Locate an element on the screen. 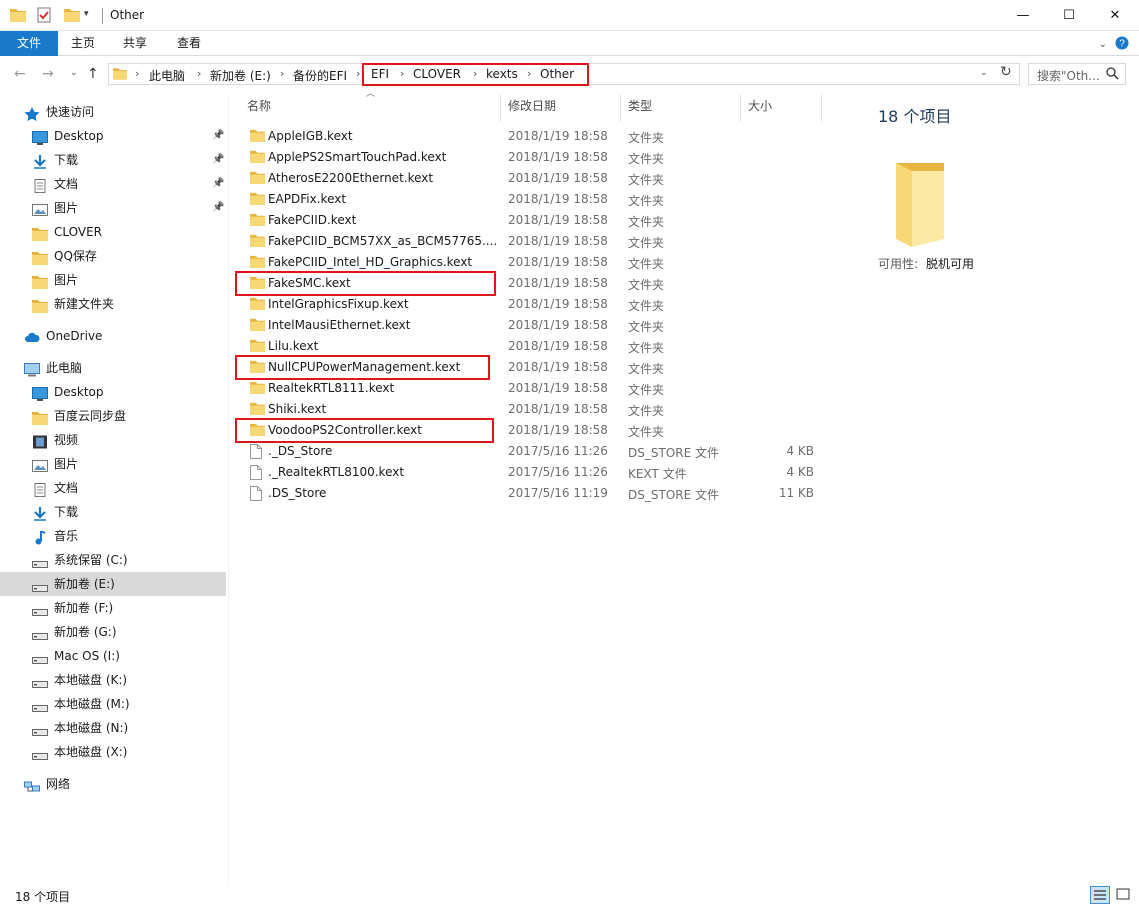 This screenshot has height=908, width=1139. file-row: EAPDFix.kext 2018/1/19 18:58 文件夹 is located at coordinates (534, 199).